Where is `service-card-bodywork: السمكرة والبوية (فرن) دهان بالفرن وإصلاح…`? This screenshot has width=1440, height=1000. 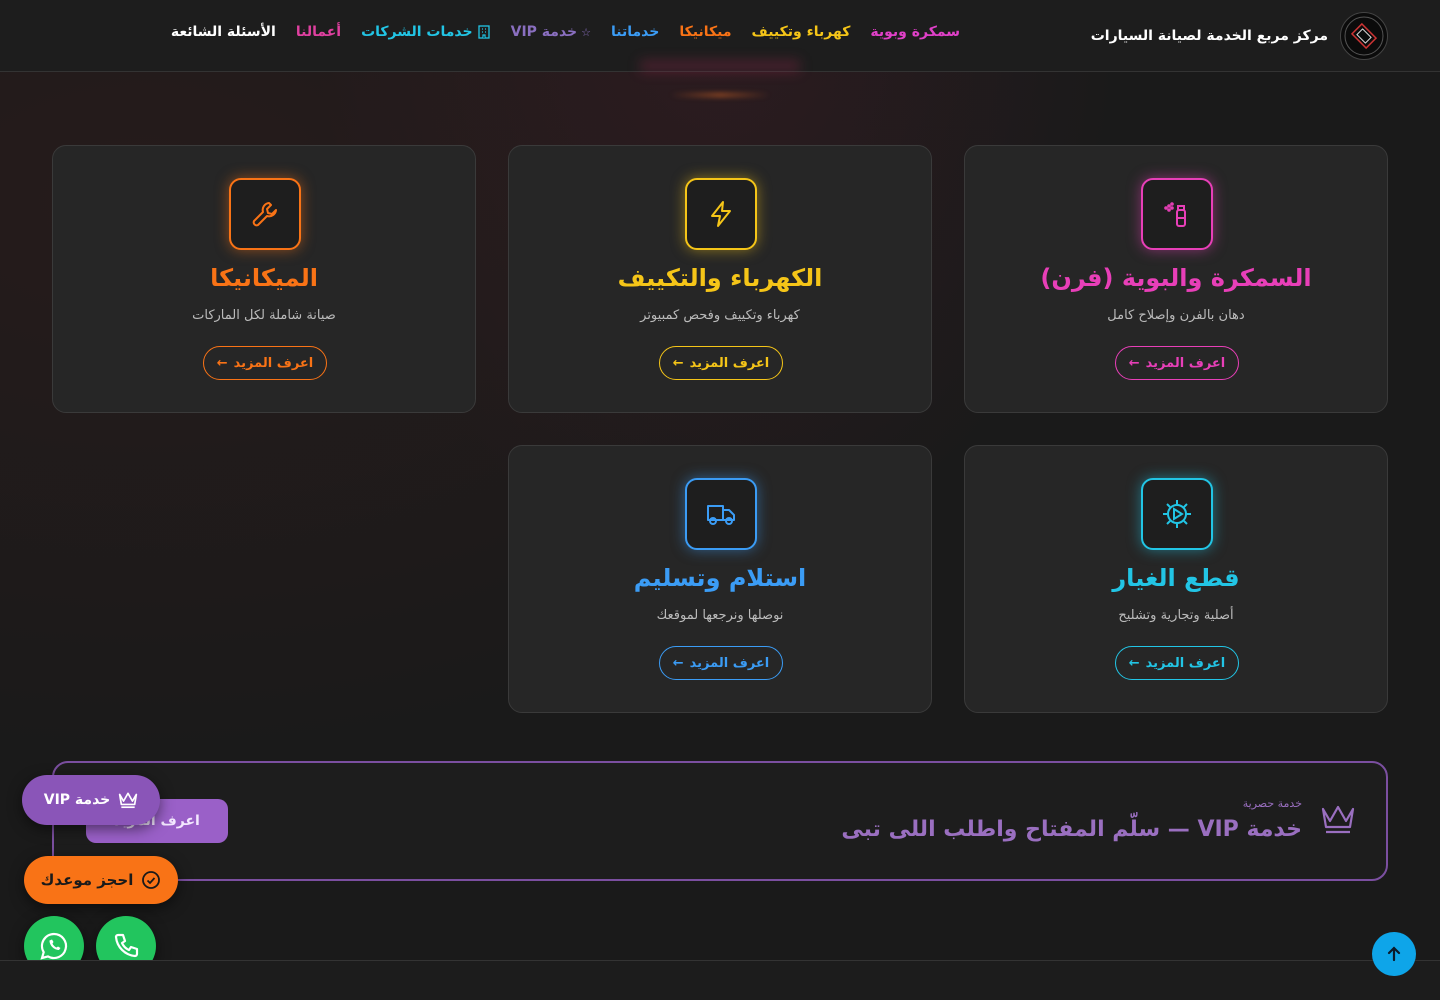
service-card-bodywork: السمكرة والبوية (فرن) دهان بالفرن وإصلاح… is located at coordinates (1176, 279).